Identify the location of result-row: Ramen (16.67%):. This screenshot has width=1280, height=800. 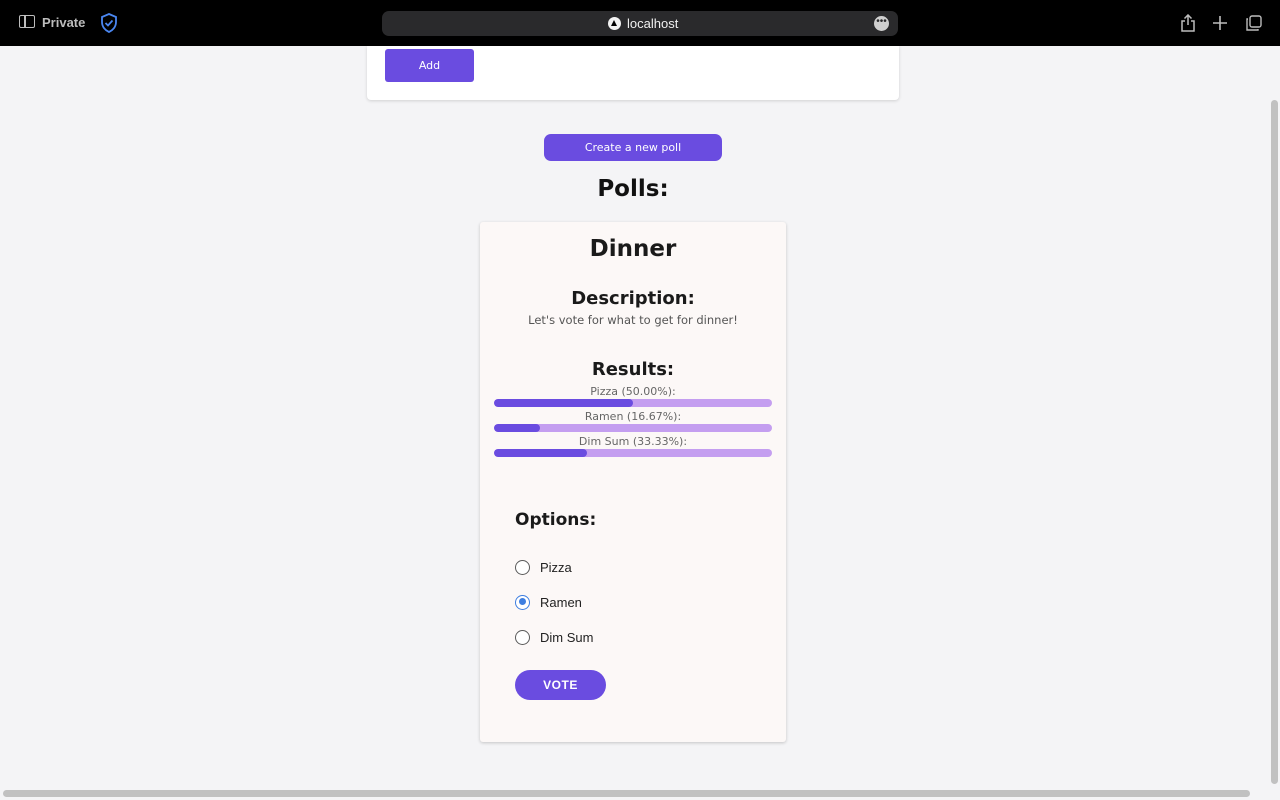
(633, 421).